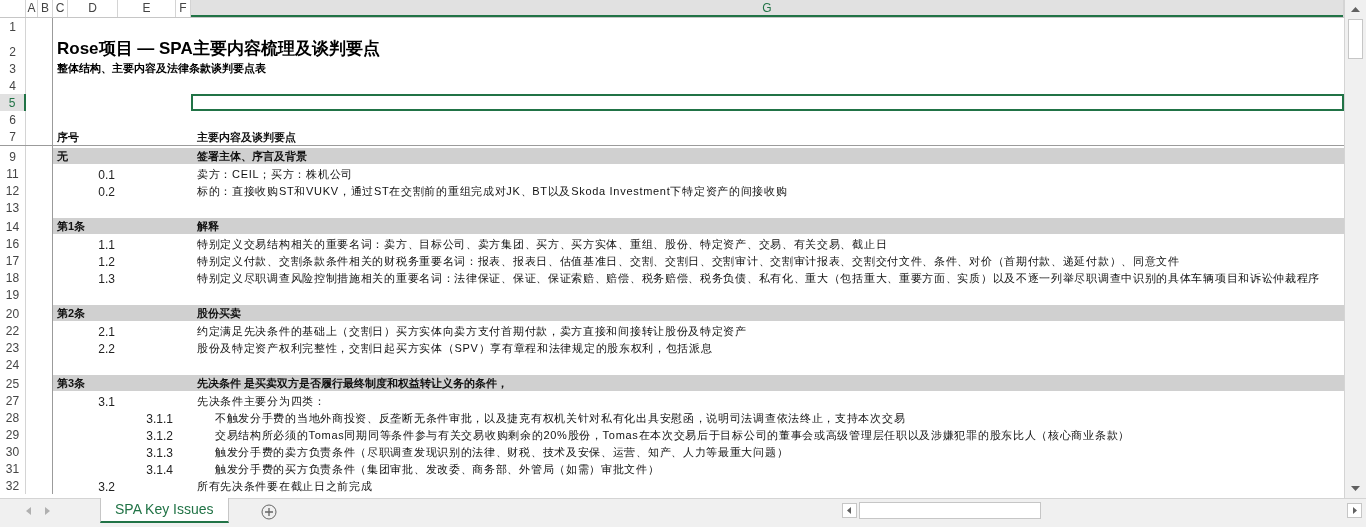  What do you see at coordinates (849, 510) in the screenshot?
I see `scroll-left-icon` at bounding box center [849, 510].